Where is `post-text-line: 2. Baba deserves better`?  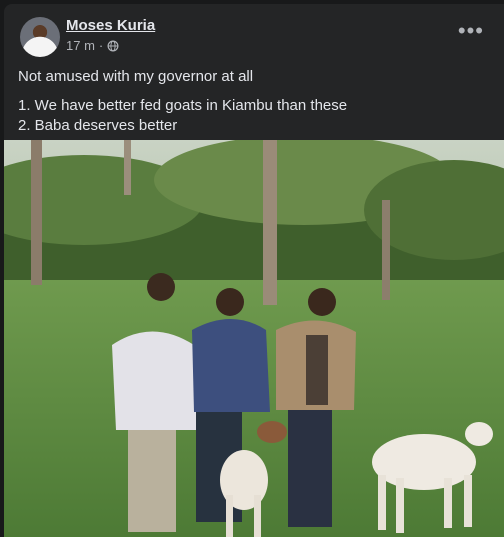
post-text-line: 2. Baba deserves better is located at coordinates (98, 125).